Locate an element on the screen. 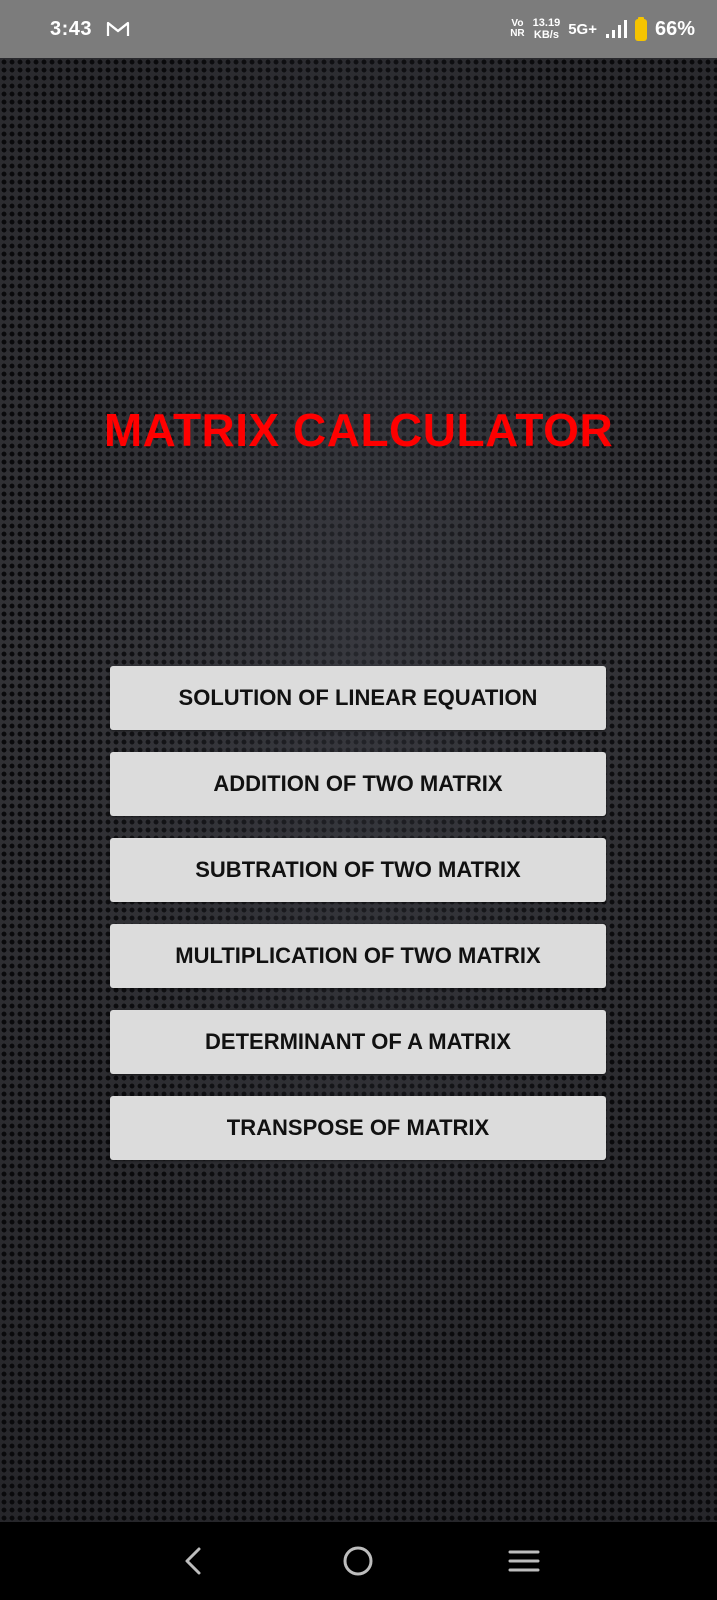  status-time: 3:43 is located at coordinates (71, 28).